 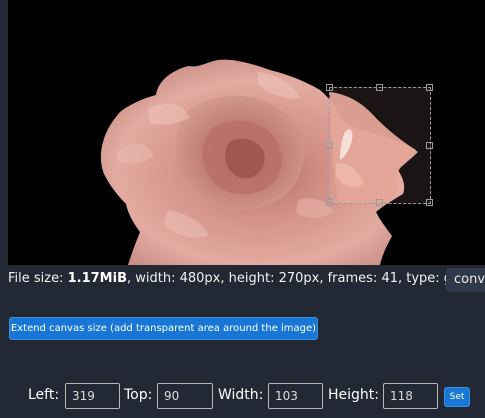 What do you see at coordinates (353, 395) in the screenshot?
I see `height-label: Height:` at bounding box center [353, 395].